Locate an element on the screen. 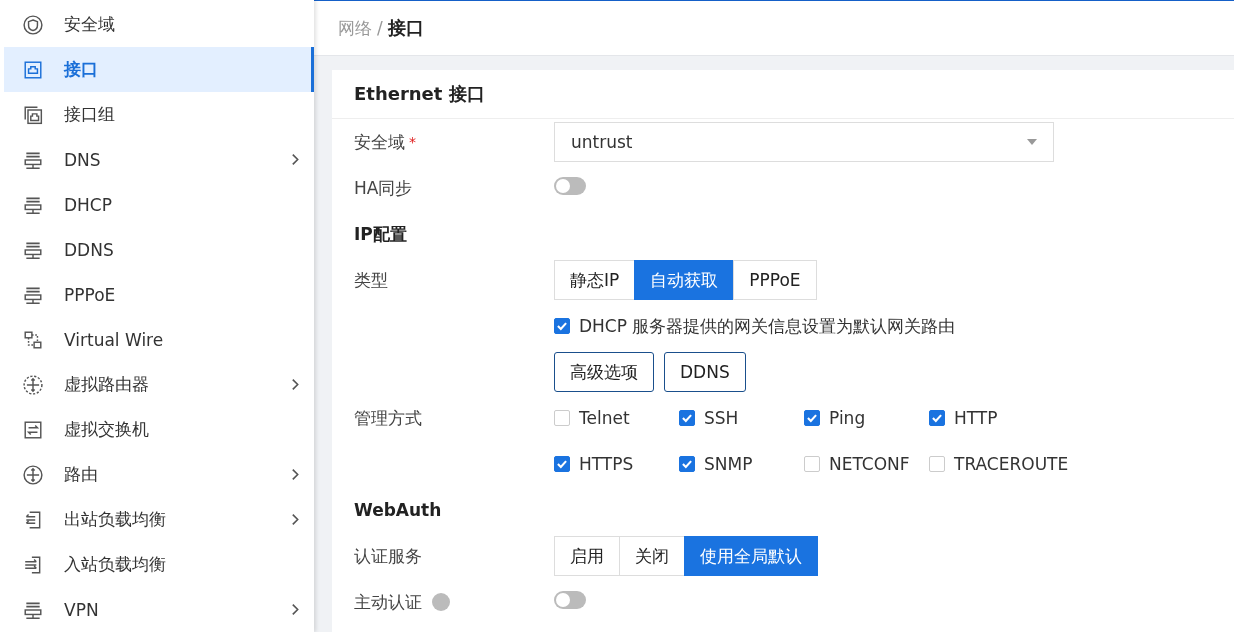  segment-button: 自动获取 is located at coordinates (684, 280).